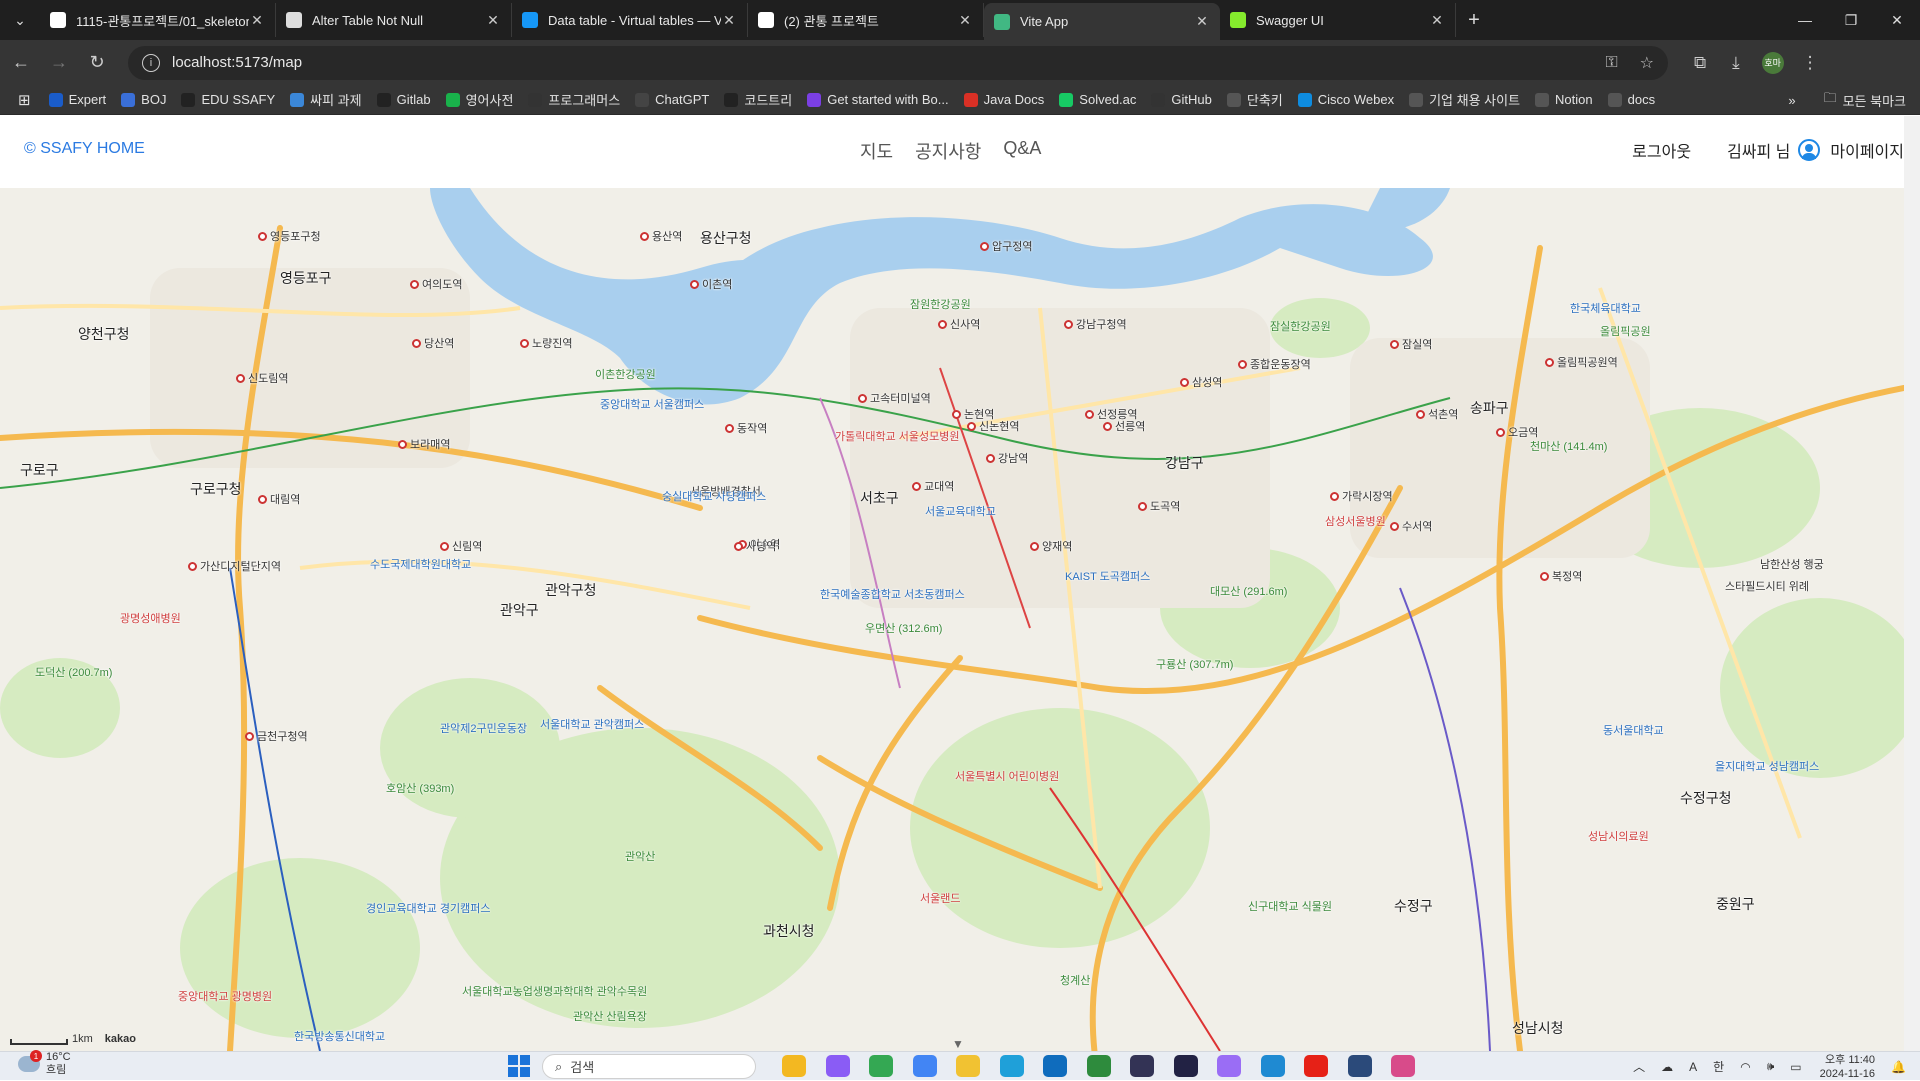  Describe the element at coordinates (24, 100) in the screenshot. I see `apps-grid-icon: ⊞` at that location.